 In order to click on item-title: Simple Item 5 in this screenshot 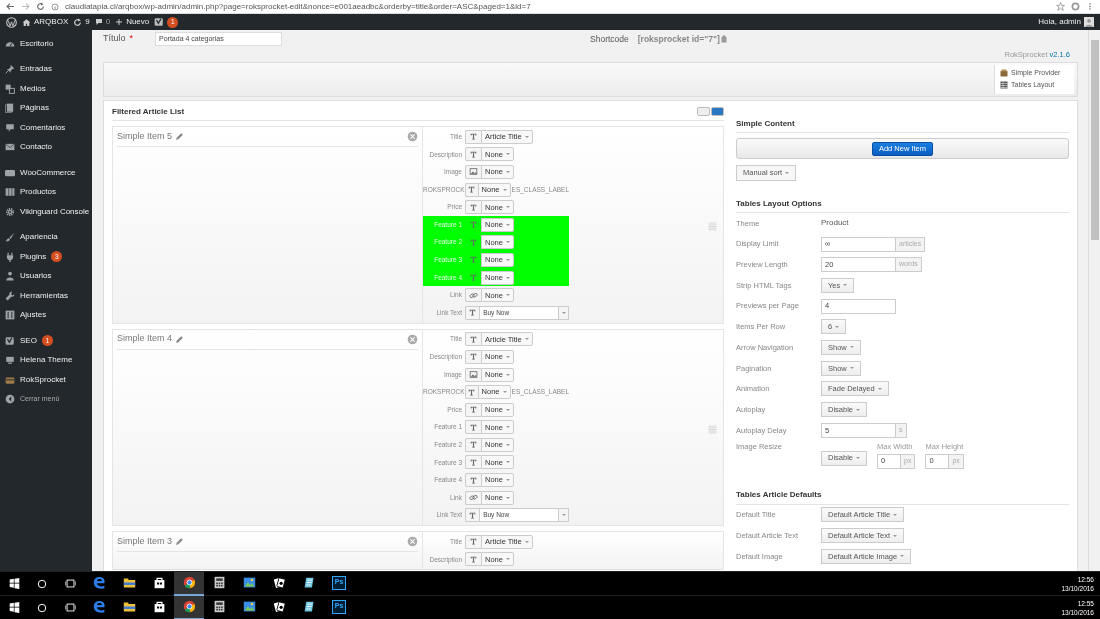, I will do `click(145, 136)`.